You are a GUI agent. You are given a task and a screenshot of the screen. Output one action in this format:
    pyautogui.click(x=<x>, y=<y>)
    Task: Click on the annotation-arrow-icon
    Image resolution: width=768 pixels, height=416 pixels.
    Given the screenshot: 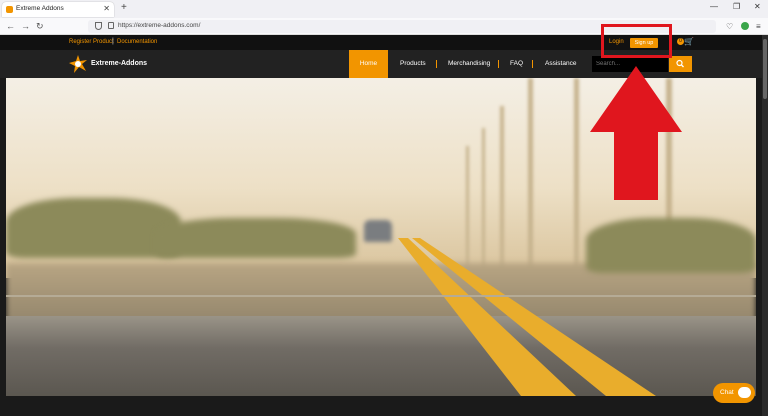 What is the action you would take?
    pyautogui.click(x=636, y=133)
    